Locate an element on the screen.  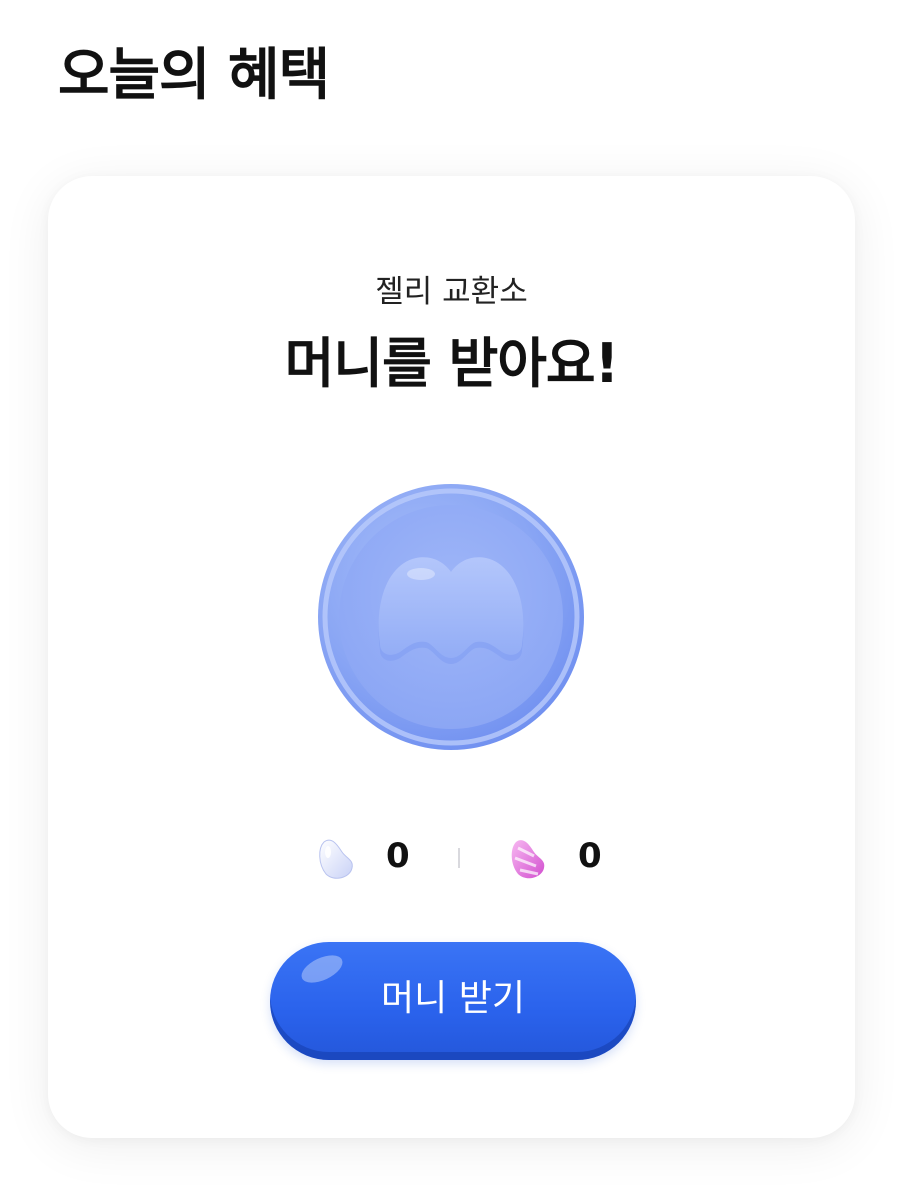
pink-jelly-icon is located at coordinates (528, 858).